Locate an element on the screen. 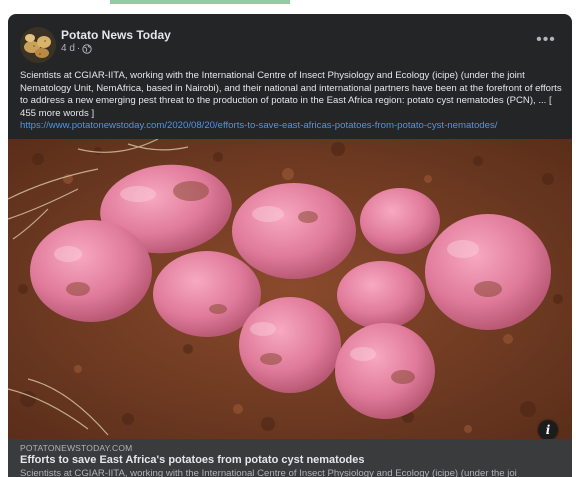 The width and height of the screenshot is (576, 477). page-name: Potato News Today is located at coordinates (116, 35).